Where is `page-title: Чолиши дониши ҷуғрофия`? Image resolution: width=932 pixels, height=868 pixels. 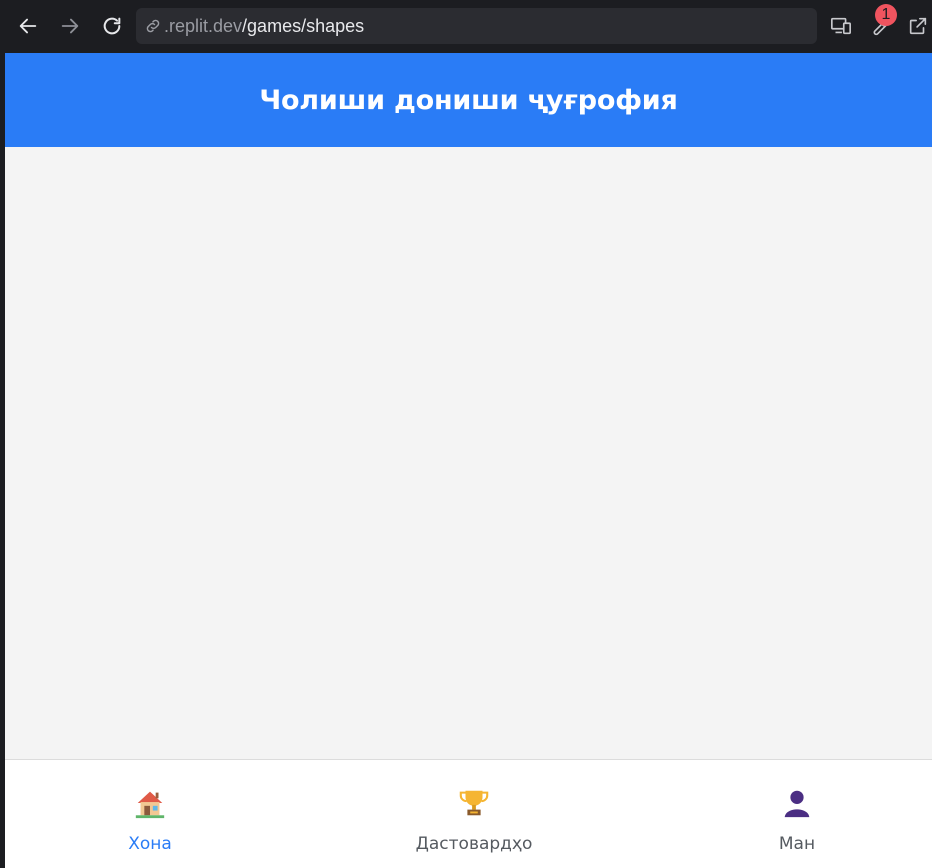 page-title: Чолиши дониши ҷуғрофия is located at coordinates (468, 100).